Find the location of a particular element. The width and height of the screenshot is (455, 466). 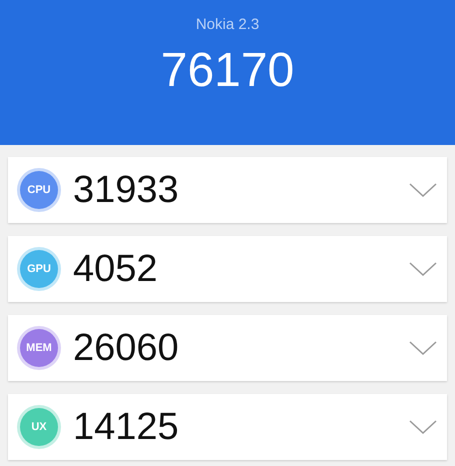

category-score: 4052 is located at coordinates (116, 269).